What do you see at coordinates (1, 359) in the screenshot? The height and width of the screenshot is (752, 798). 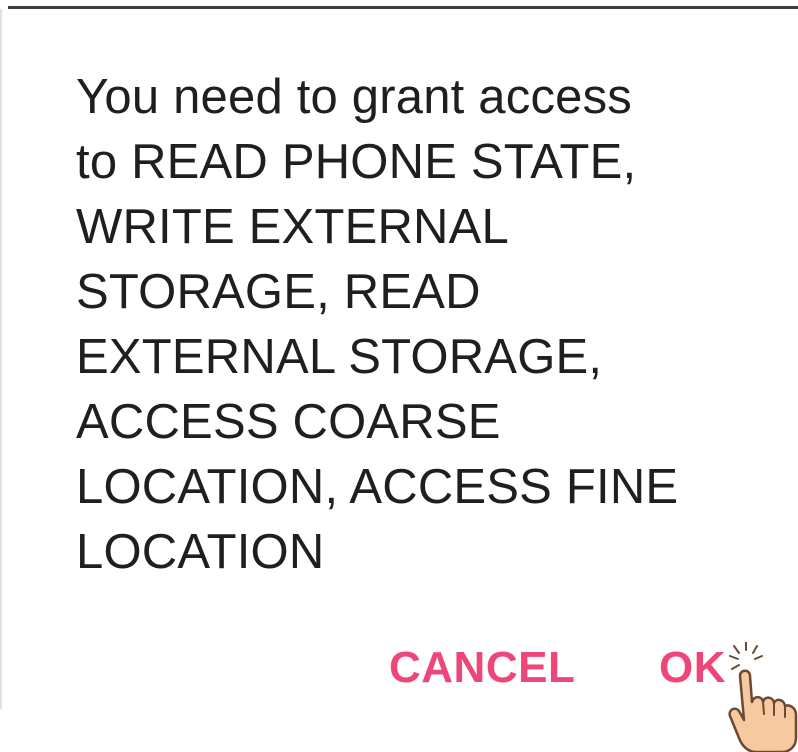 I see `dialog-edge-shadow` at bounding box center [1, 359].